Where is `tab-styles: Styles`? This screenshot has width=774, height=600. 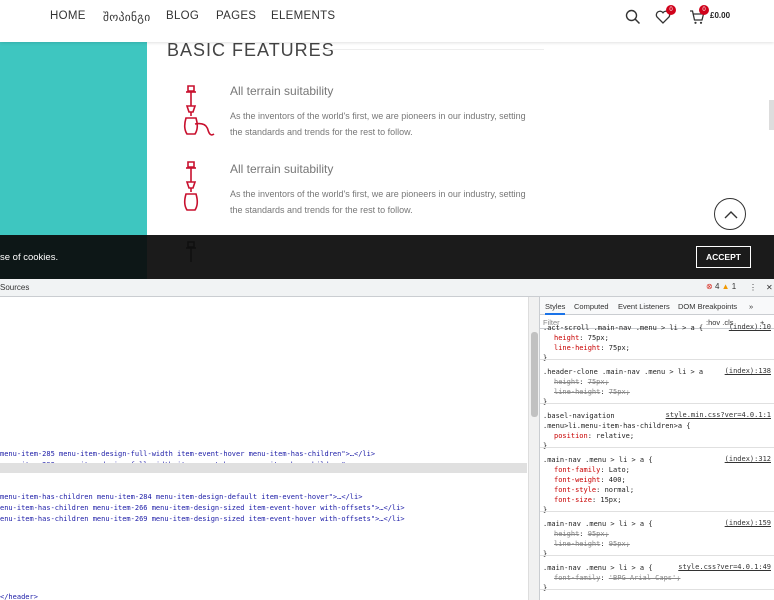 tab-styles: Styles is located at coordinates (555, 308).